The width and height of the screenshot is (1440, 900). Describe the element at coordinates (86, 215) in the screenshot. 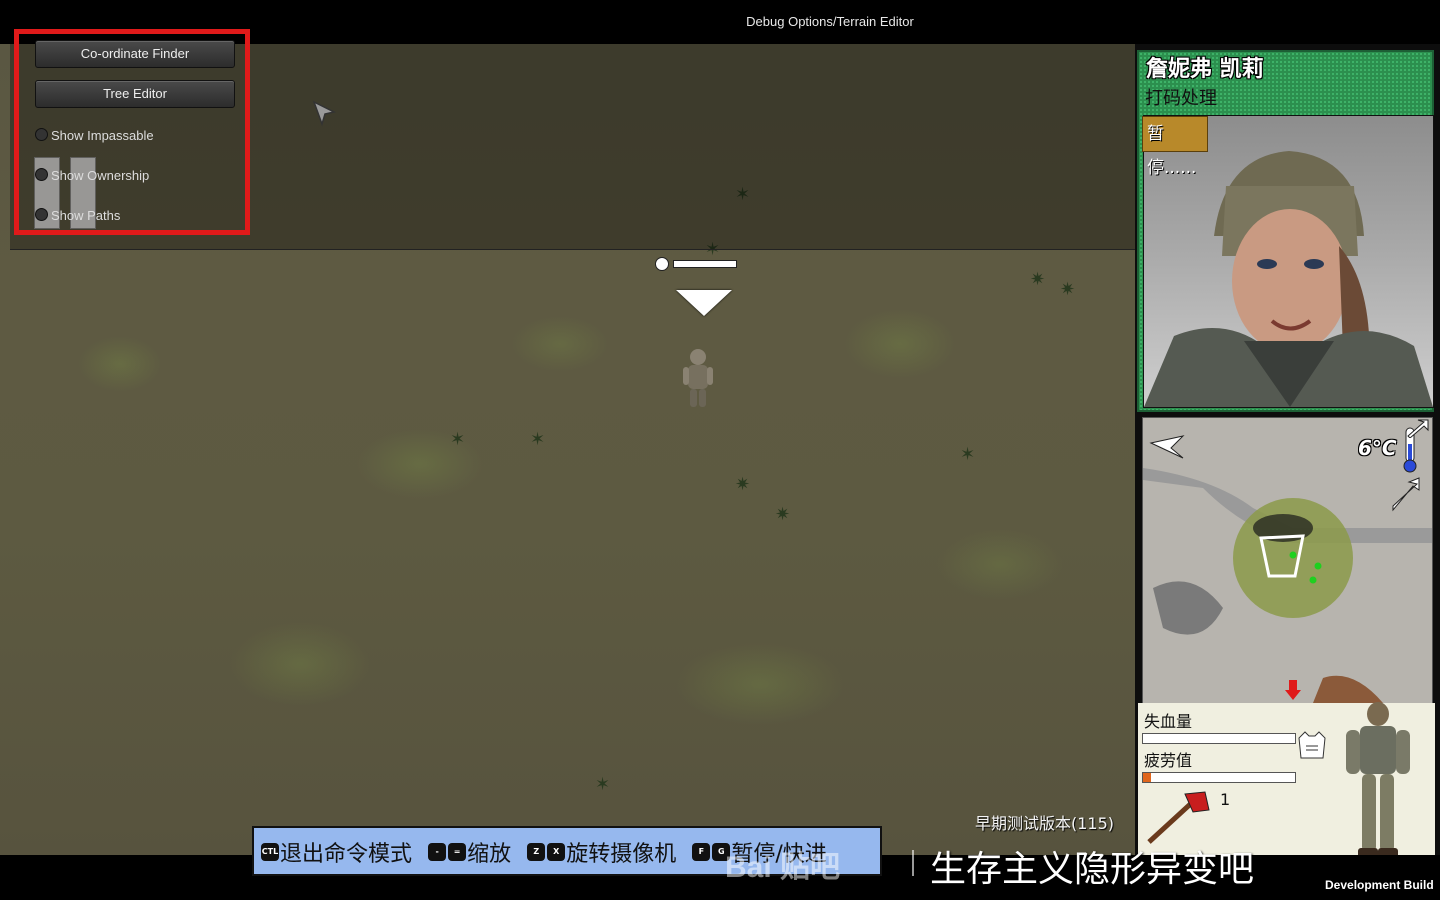

I see `show-paths-label: Show Paths` at that location.